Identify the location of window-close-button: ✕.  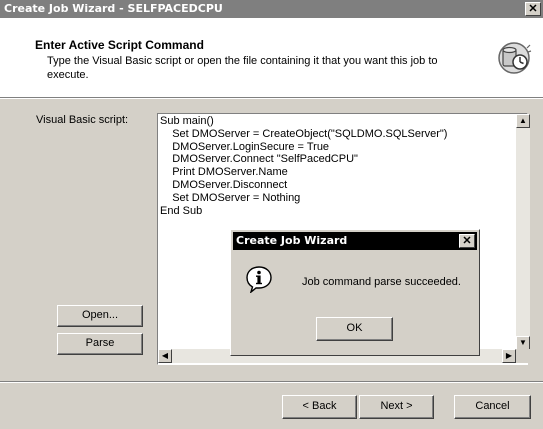
(533, 9).